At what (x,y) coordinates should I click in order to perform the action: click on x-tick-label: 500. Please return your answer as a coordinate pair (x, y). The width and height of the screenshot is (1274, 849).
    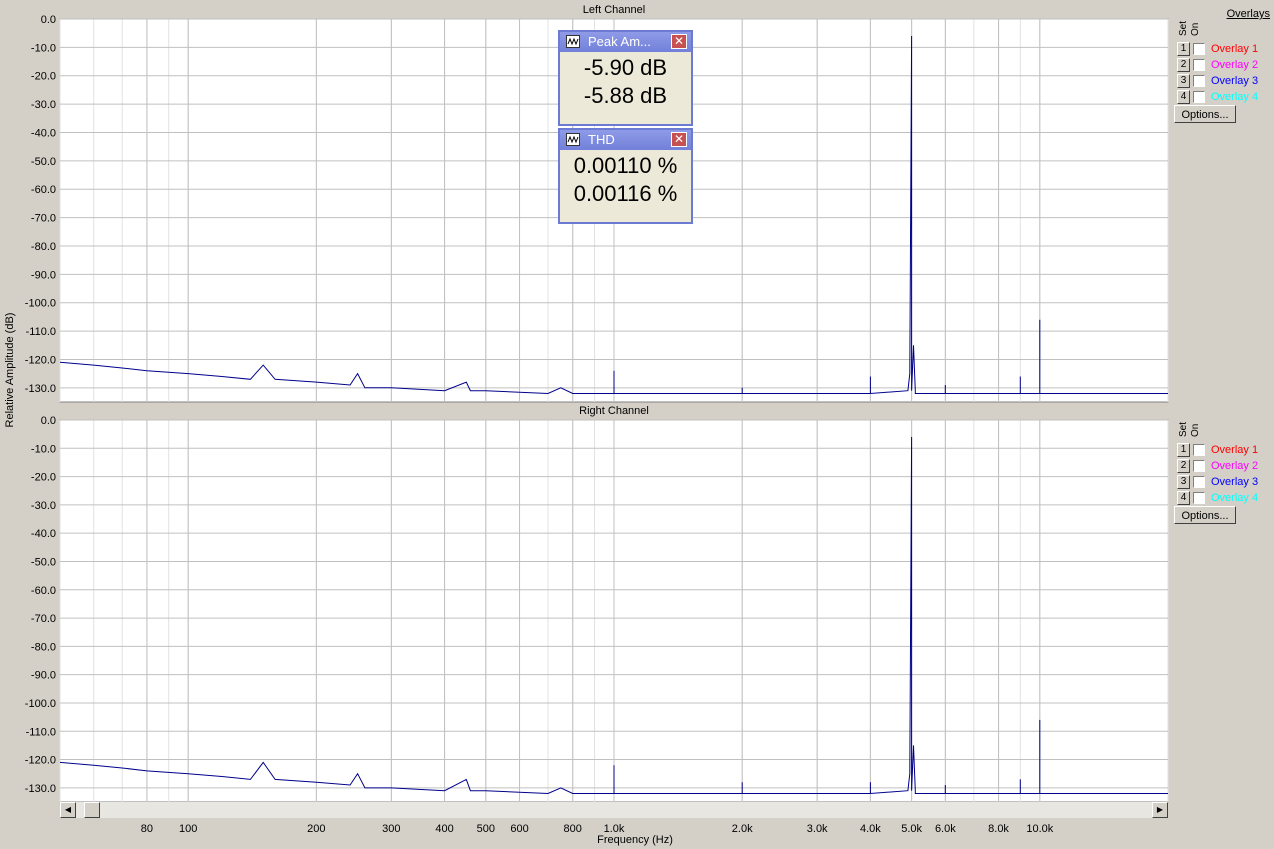
    Looking at the image, I should click on (486, 829).